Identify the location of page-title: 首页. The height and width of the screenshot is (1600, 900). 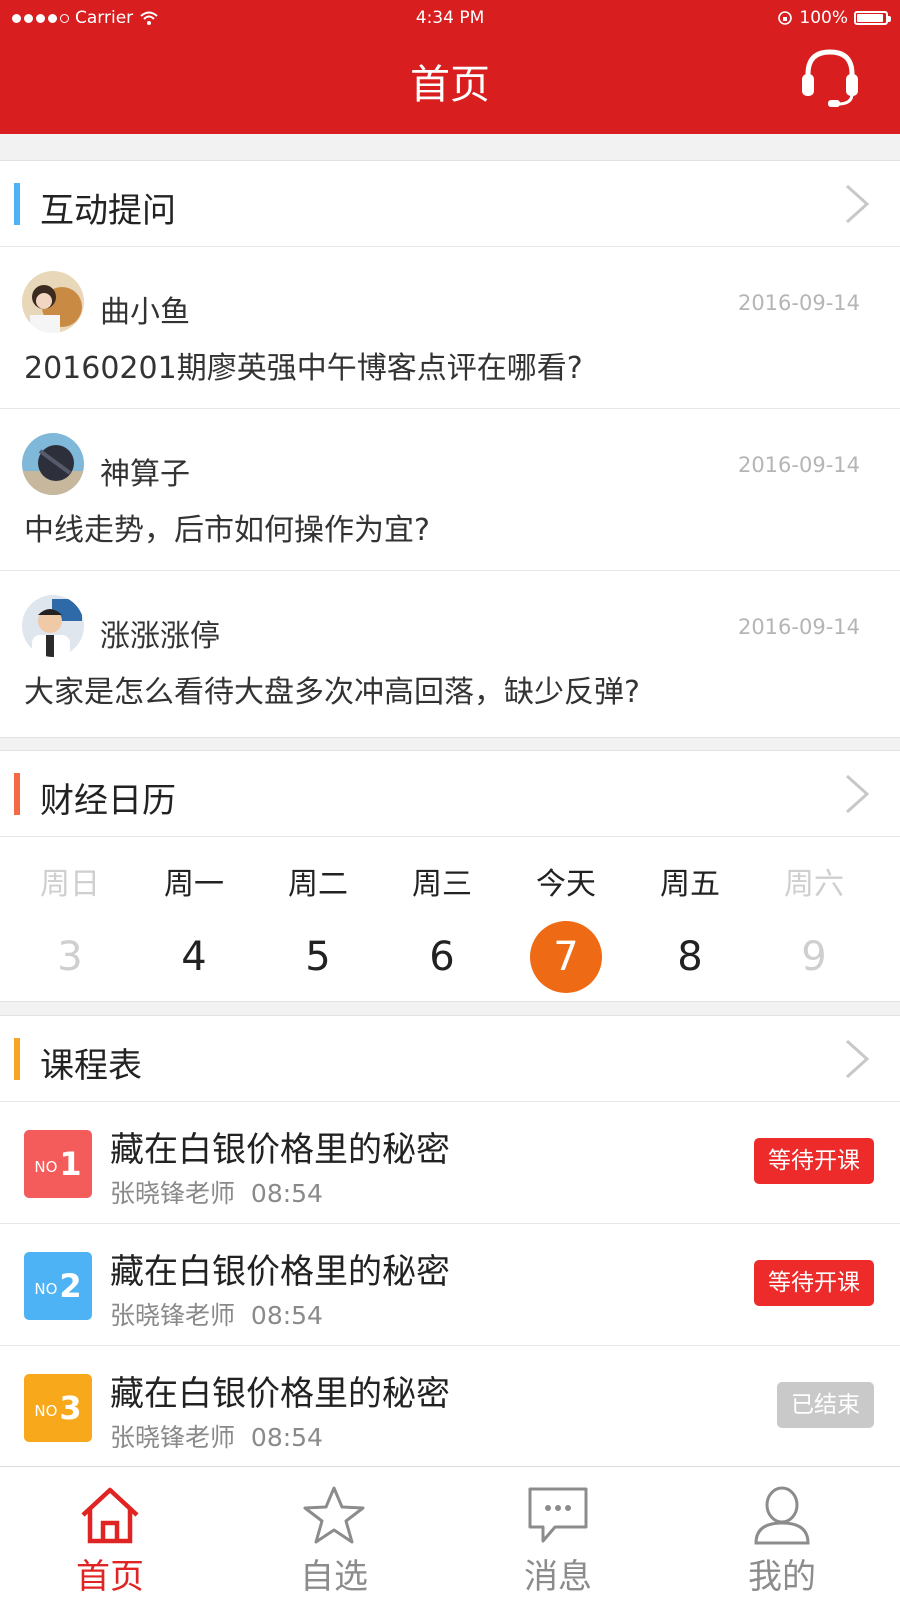
(450, 85).